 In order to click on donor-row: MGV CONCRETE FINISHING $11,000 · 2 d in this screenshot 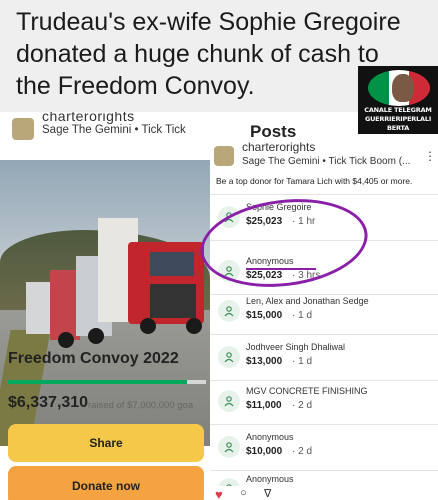, I will do `click(324, 405)`.